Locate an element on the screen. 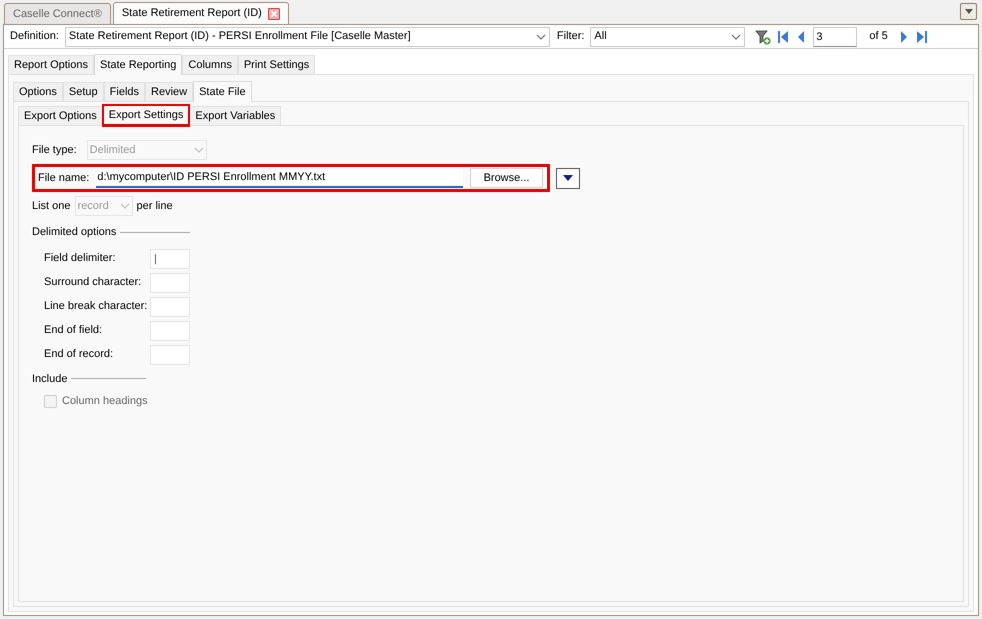 This screenshot has height=619, width=982. tab: Fields is located at coordinates (125, 91).